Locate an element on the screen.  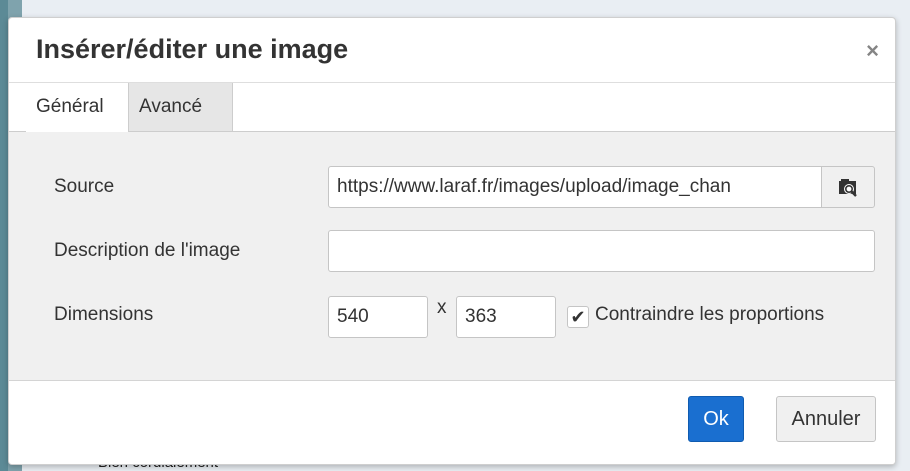
browse-button is located at coordinates (848, 187).